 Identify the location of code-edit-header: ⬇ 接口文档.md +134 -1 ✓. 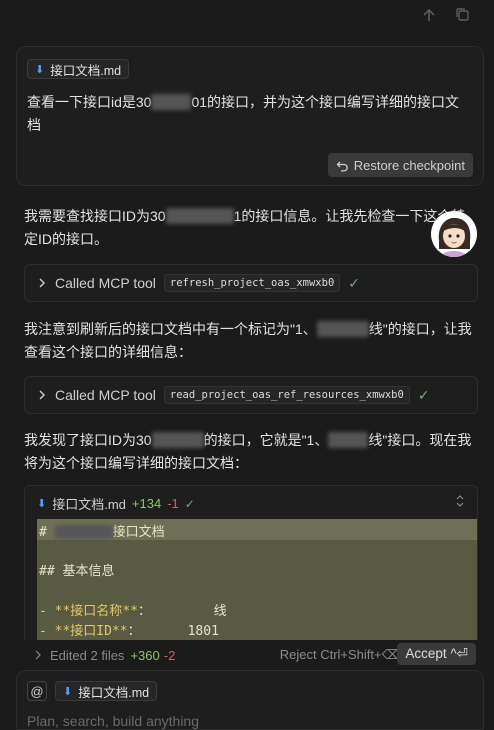
(116, 503).